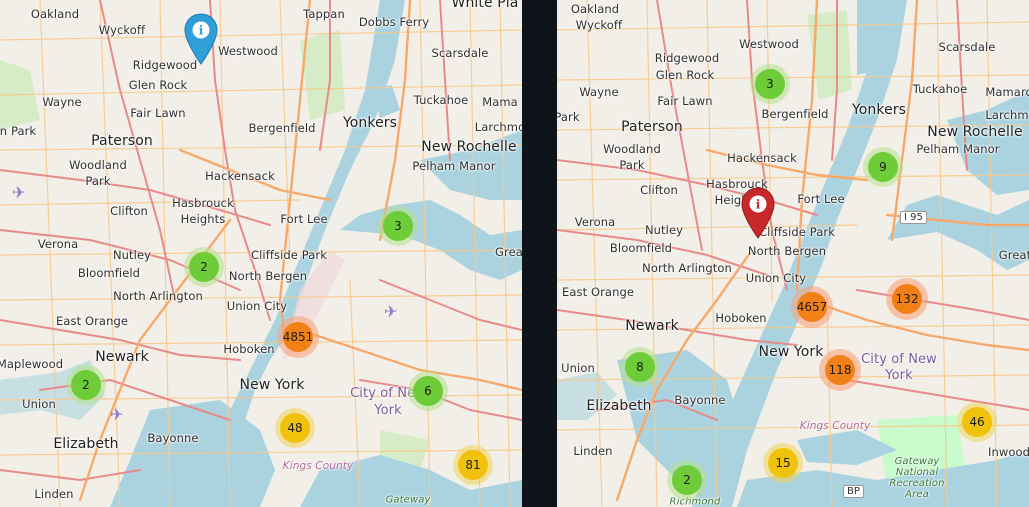  What do you see at coordinates (687, 58) in the screenshot?
I see `place-label: Ridgewood` at bounding box center [687, 58].